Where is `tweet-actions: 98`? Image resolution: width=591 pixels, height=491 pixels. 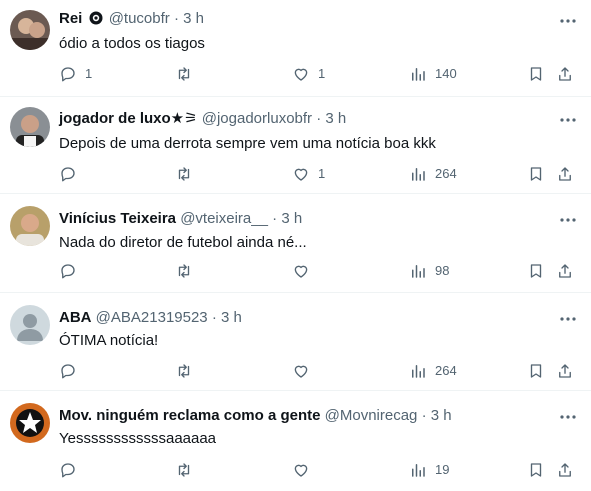 tweet-actions: 98 is located at coordinates (295, 271).